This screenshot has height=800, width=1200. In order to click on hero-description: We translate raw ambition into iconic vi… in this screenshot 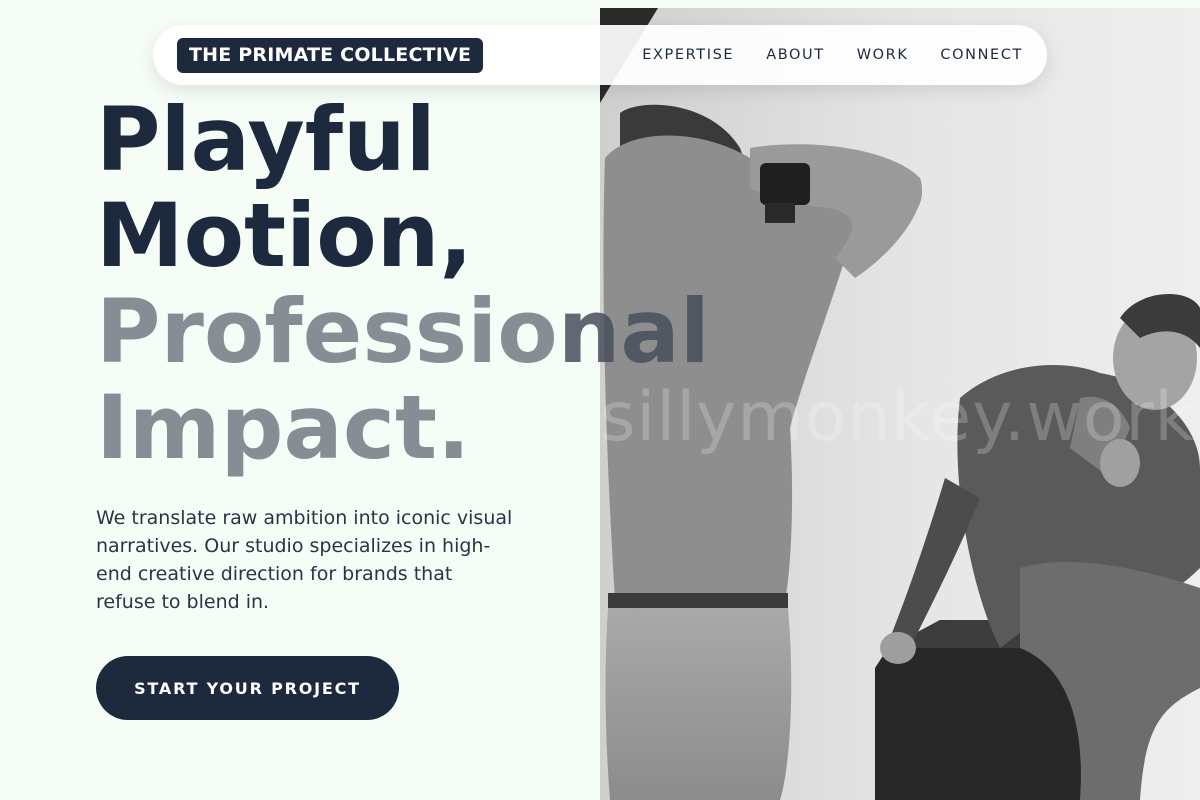, I will do `click(304, 560)`.